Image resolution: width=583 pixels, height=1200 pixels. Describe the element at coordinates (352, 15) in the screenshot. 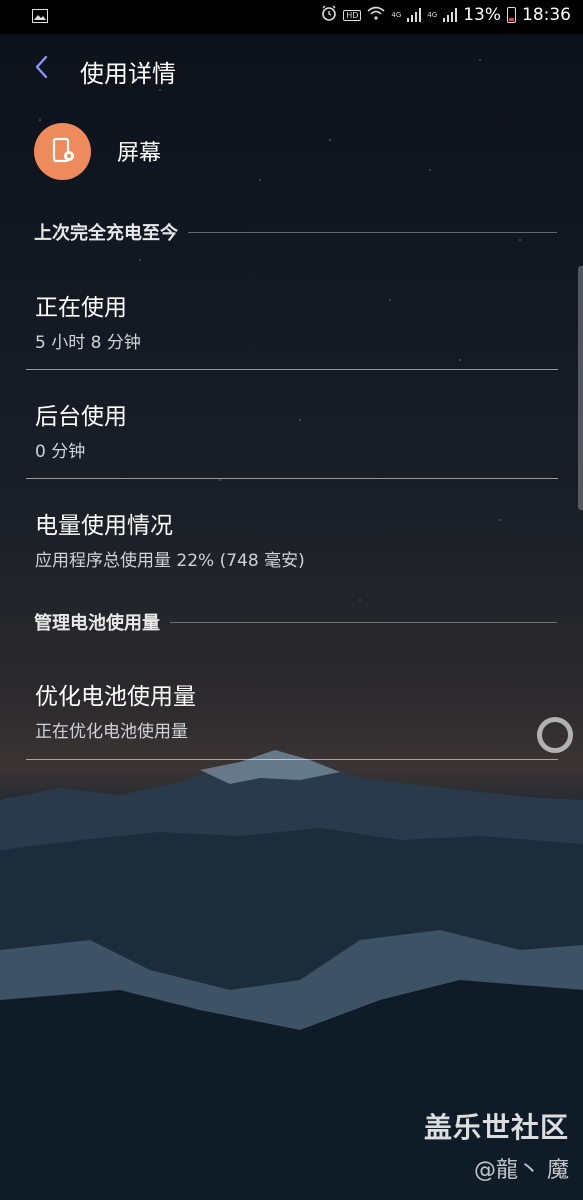

I see `hd-badge: HD` at that location.